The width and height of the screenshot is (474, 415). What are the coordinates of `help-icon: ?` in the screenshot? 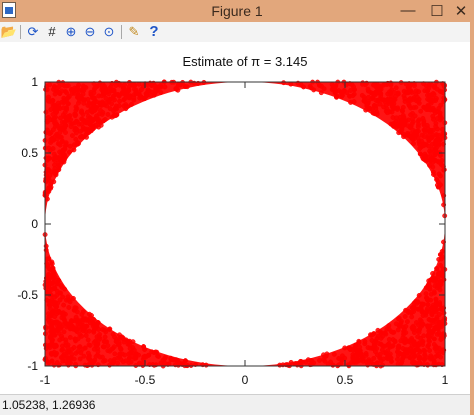 It's located at (154, 32).